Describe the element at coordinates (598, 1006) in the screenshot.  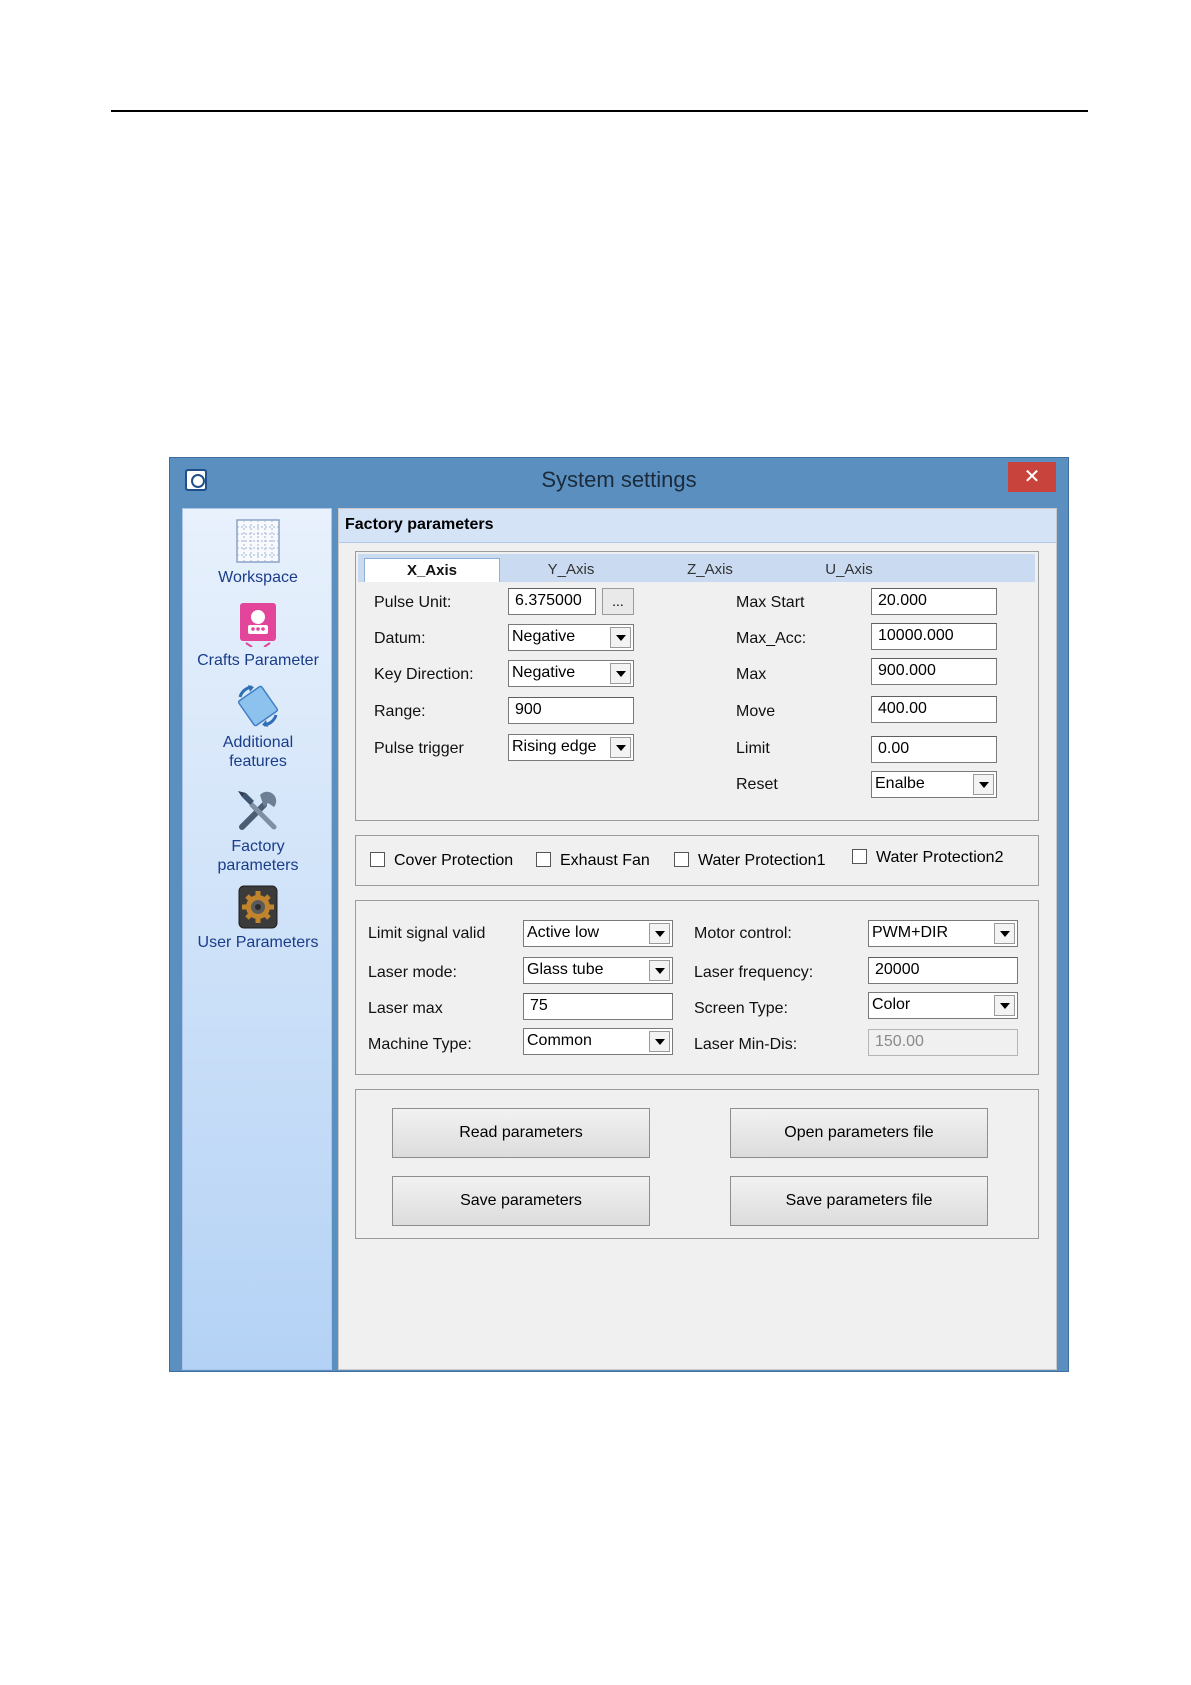
I see `laser-max-input: 75` at that location.